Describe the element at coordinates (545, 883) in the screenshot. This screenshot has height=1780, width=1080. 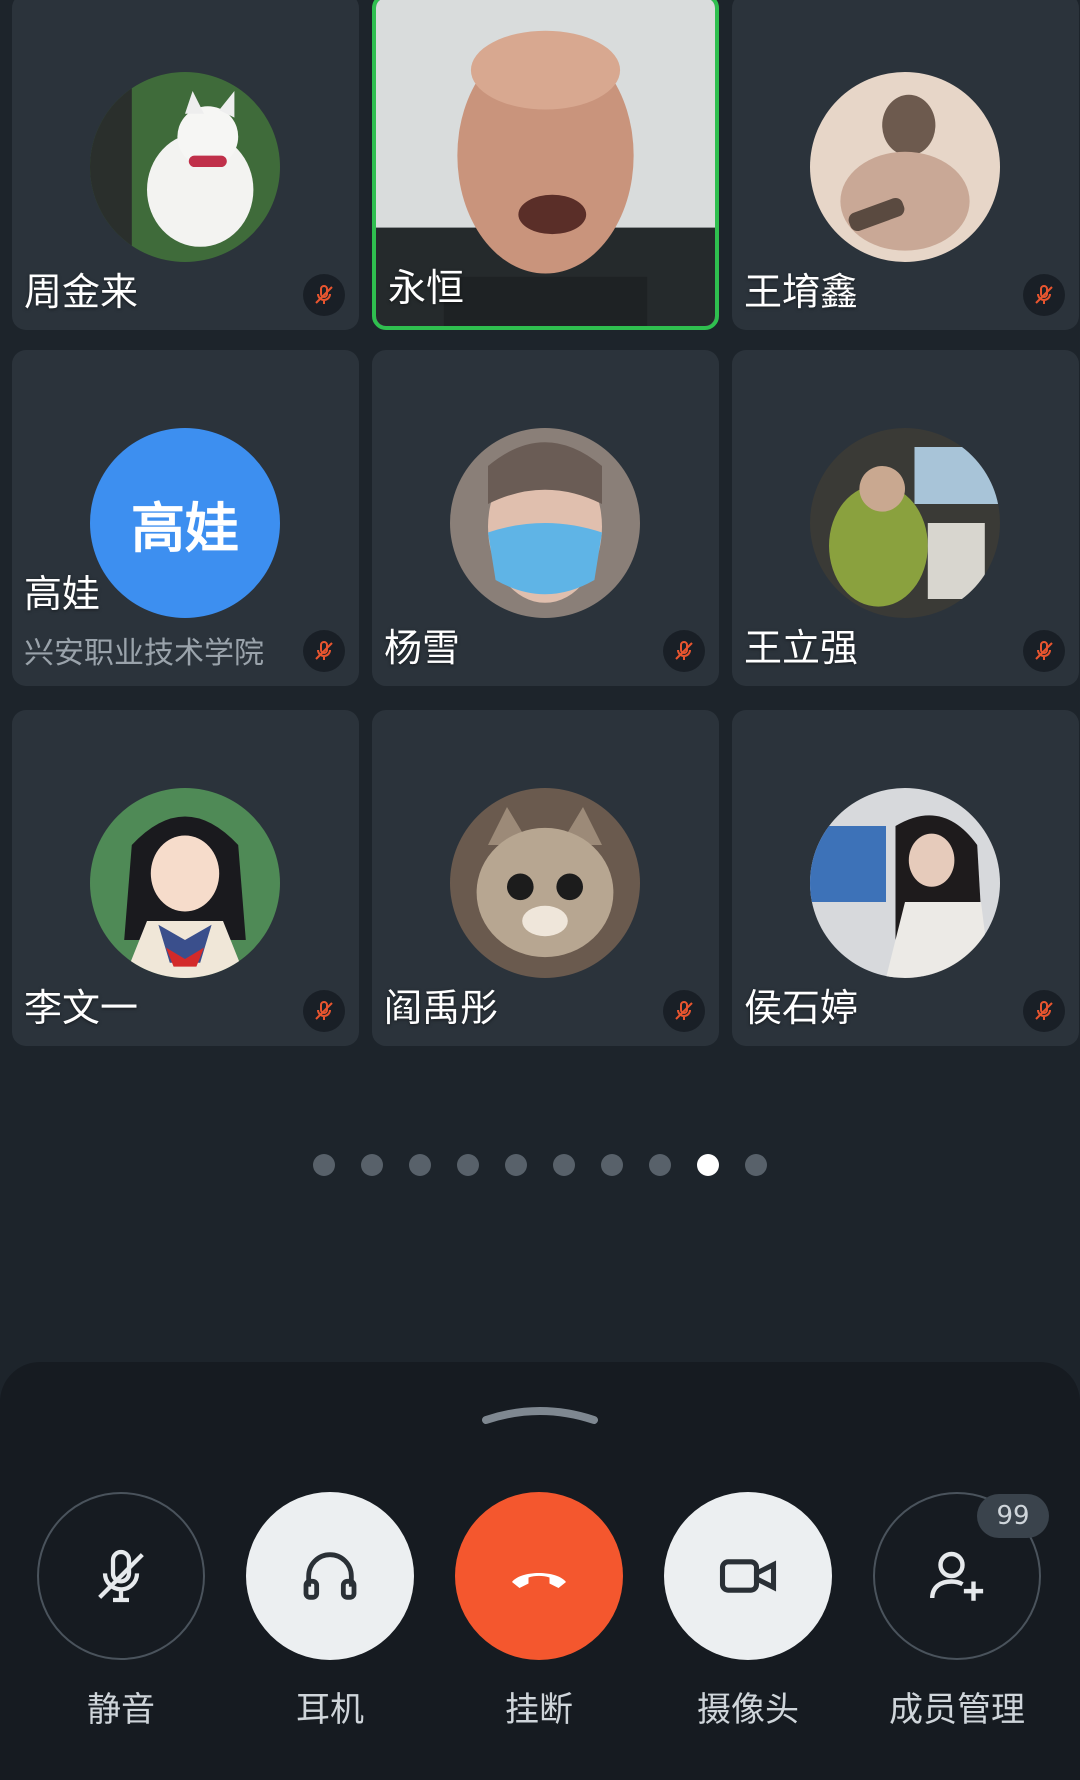
I see `kitten-avatar` at that location.